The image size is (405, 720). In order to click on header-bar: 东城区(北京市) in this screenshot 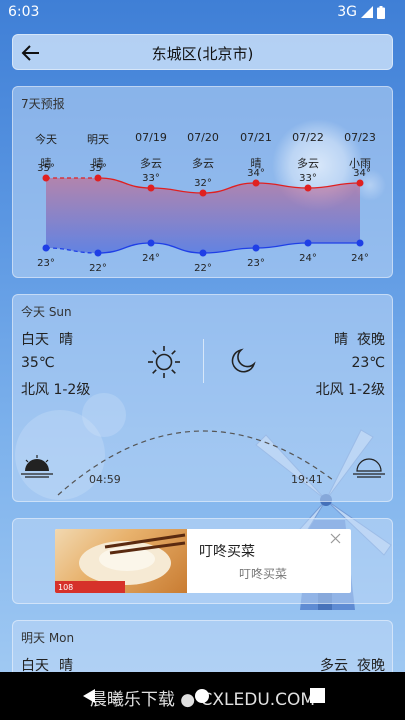, I will do `click(202, 52)`.